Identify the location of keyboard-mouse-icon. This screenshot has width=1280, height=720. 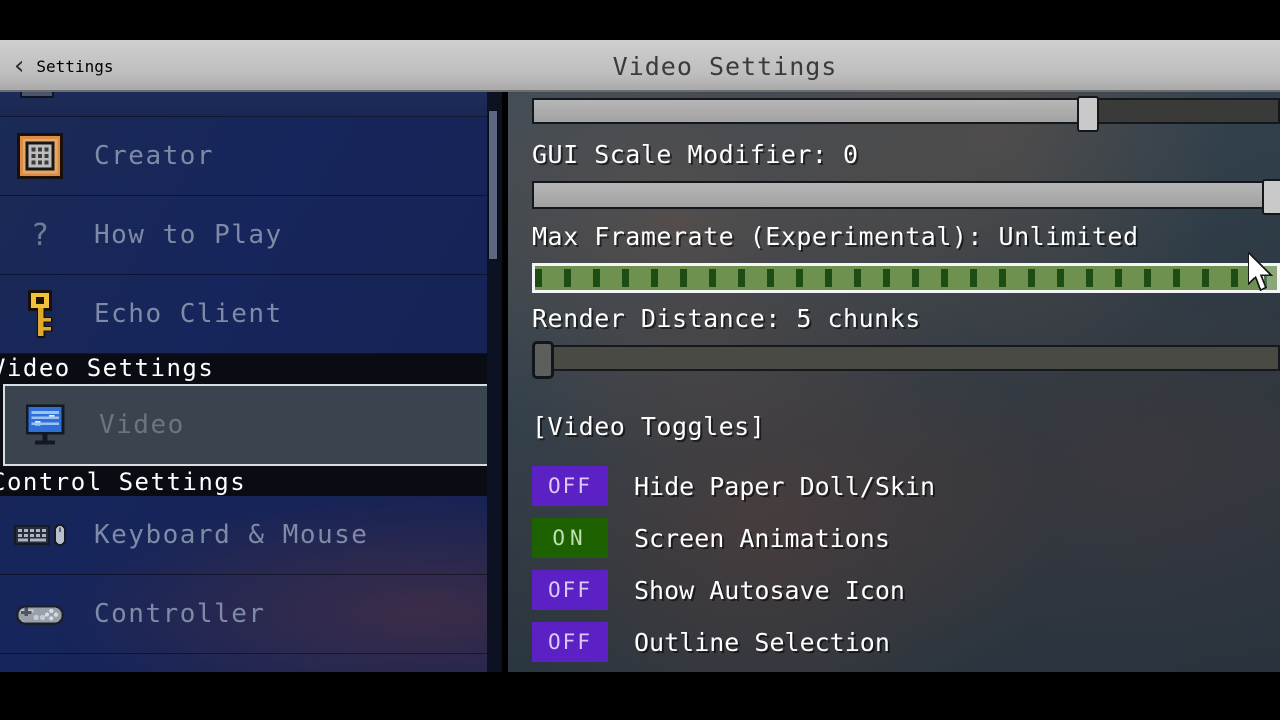
(40, 535).